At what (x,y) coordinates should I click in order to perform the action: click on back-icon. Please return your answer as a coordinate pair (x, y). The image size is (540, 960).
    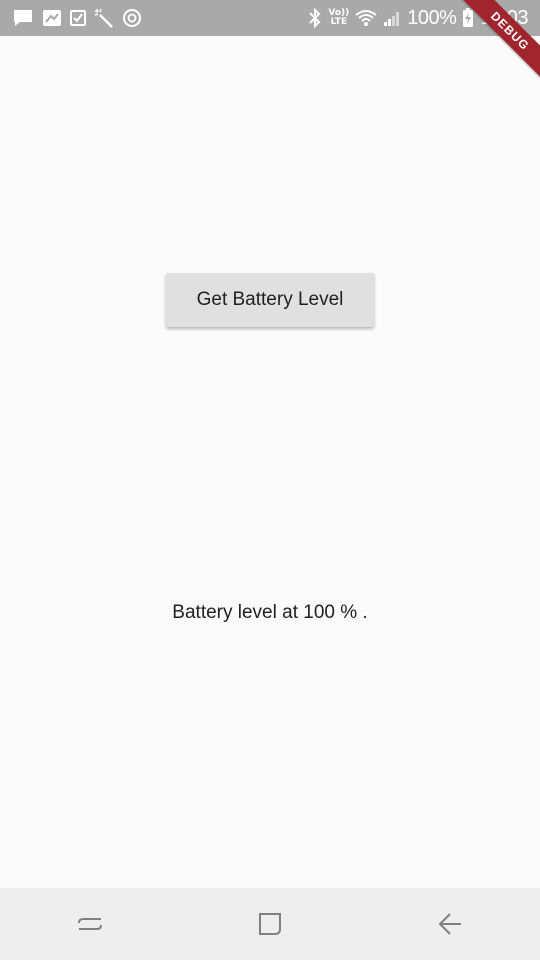
    Looking at the image, I should click on (450, 924).